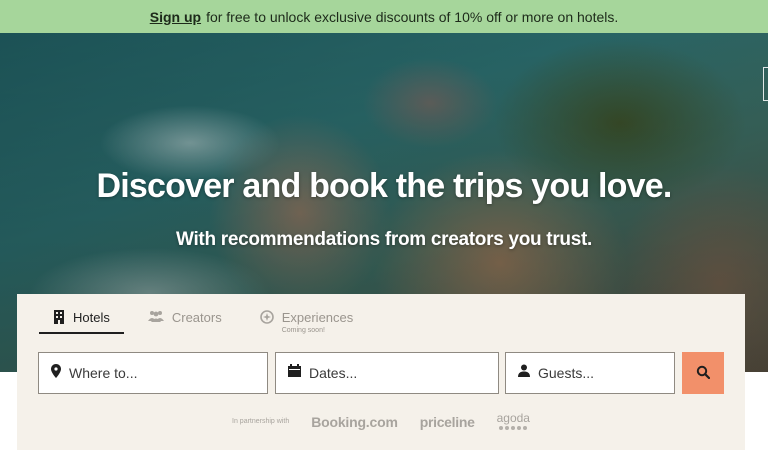 The height and width of the screenshot is (450, 768). Describe the element at coordinates (294, 373) in the screenshot. I see `calendar-icon` at that location.